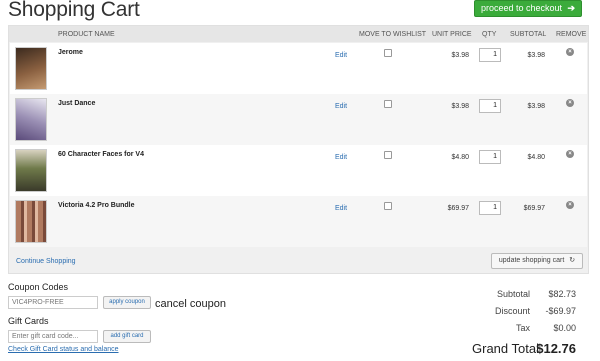  I want to click on update-label: update shopping cart, so click(531, 260).